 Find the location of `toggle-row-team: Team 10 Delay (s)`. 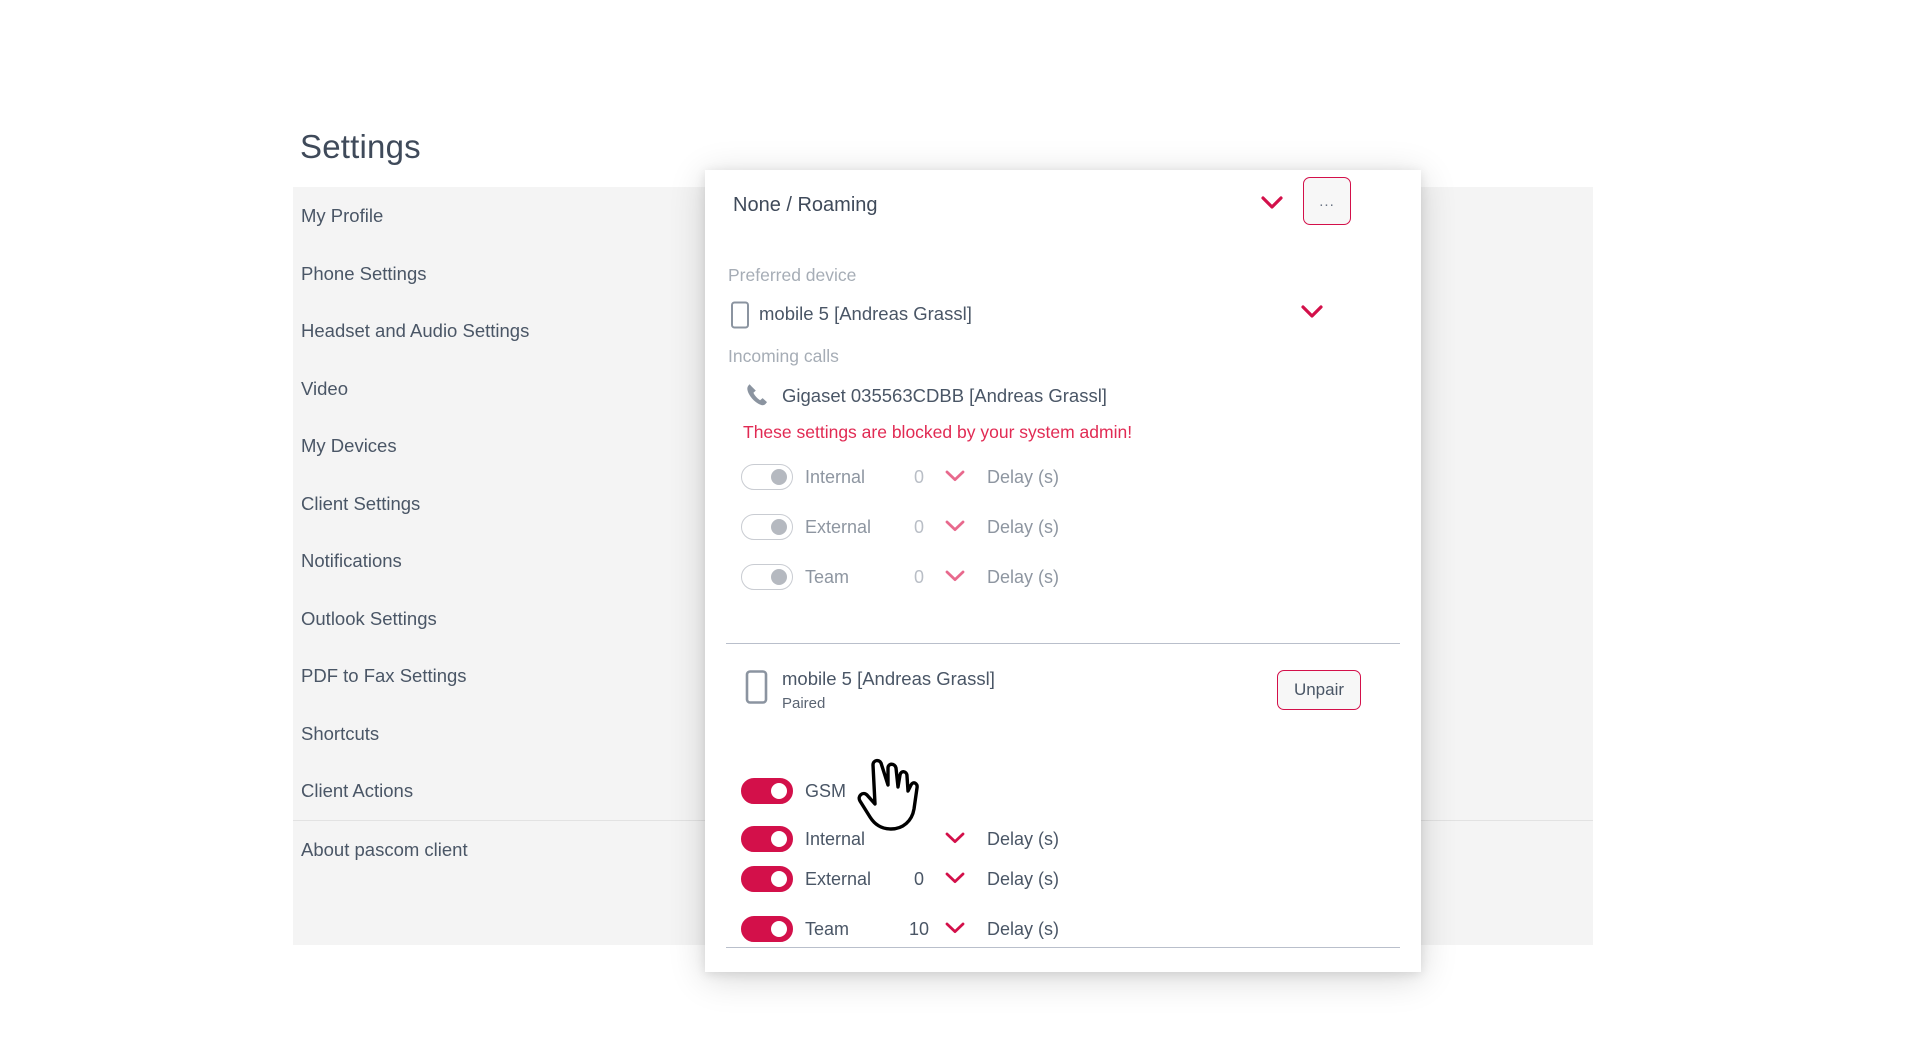

toggle-row-team: Team 10 Delay (s) is located at coordinates (1063, 930).